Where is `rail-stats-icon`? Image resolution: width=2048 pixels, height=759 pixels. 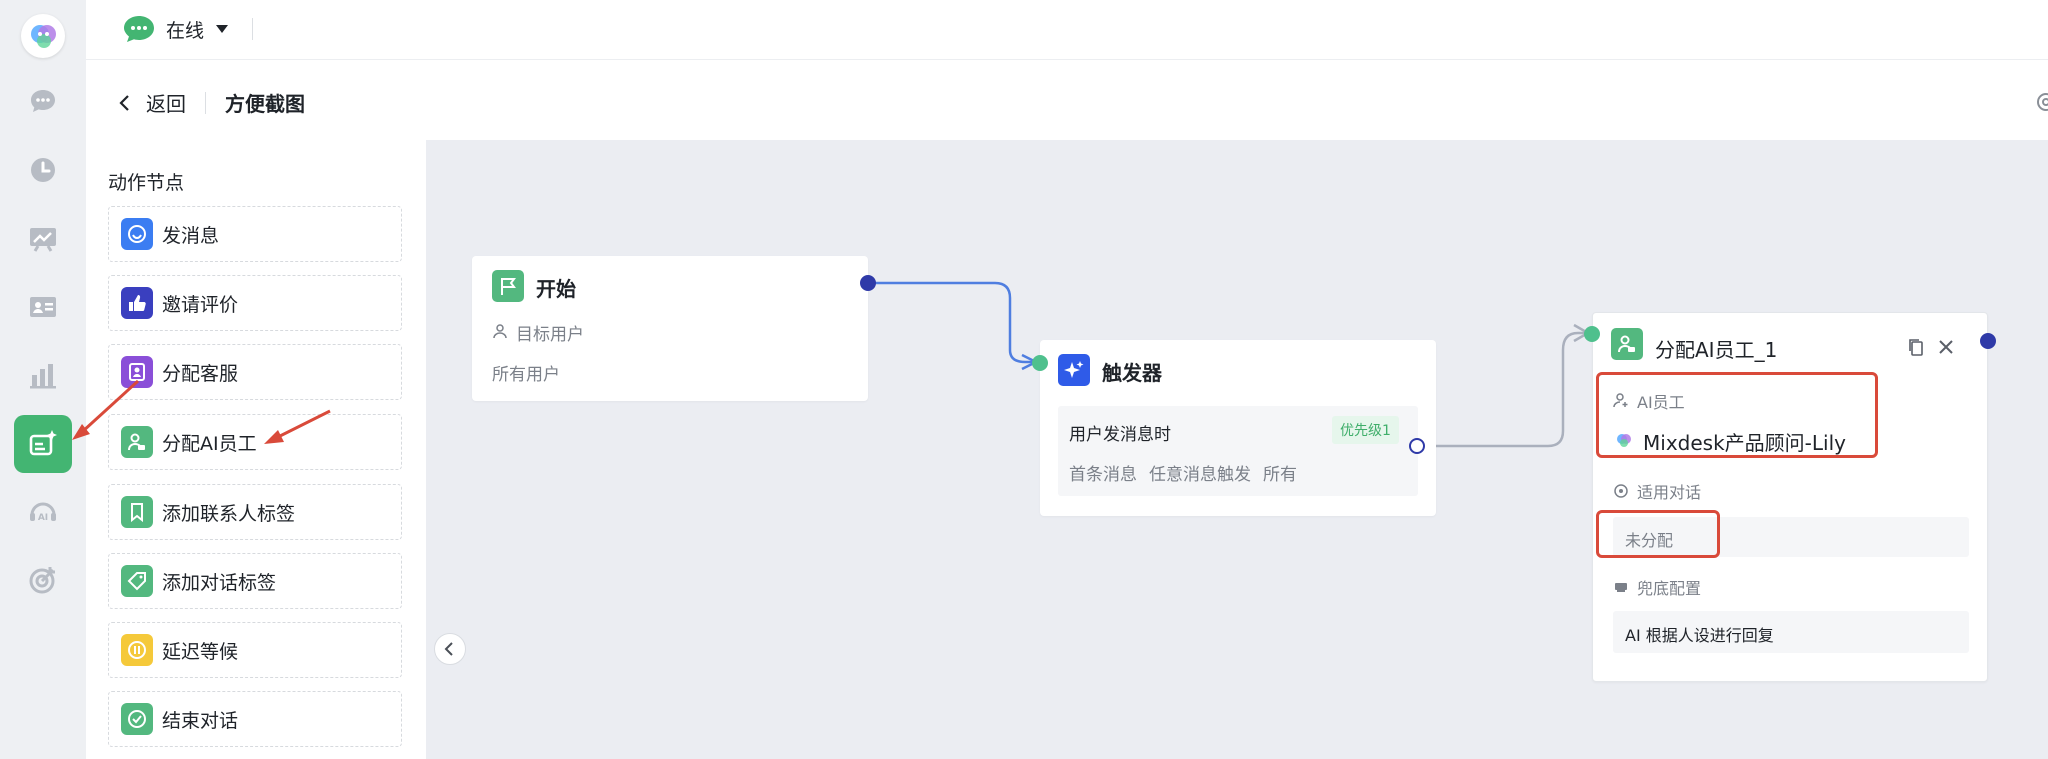
rail-stats-icon is located at coordinates (43, 375).